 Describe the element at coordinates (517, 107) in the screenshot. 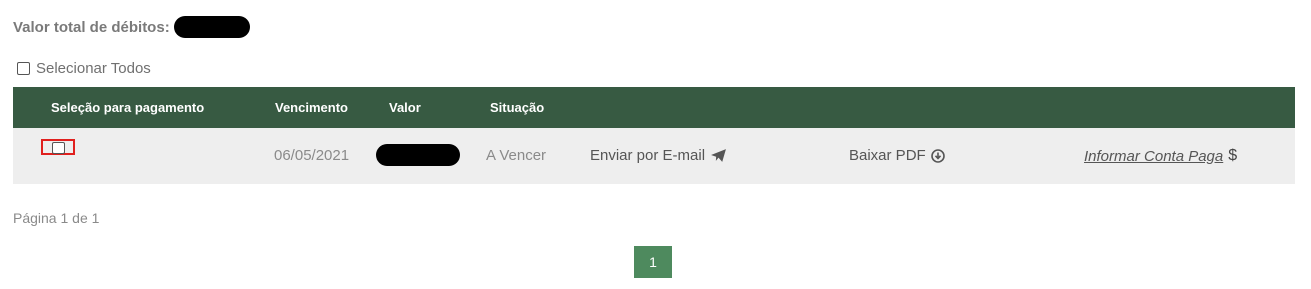

I see `header-status: Situação` at that location.